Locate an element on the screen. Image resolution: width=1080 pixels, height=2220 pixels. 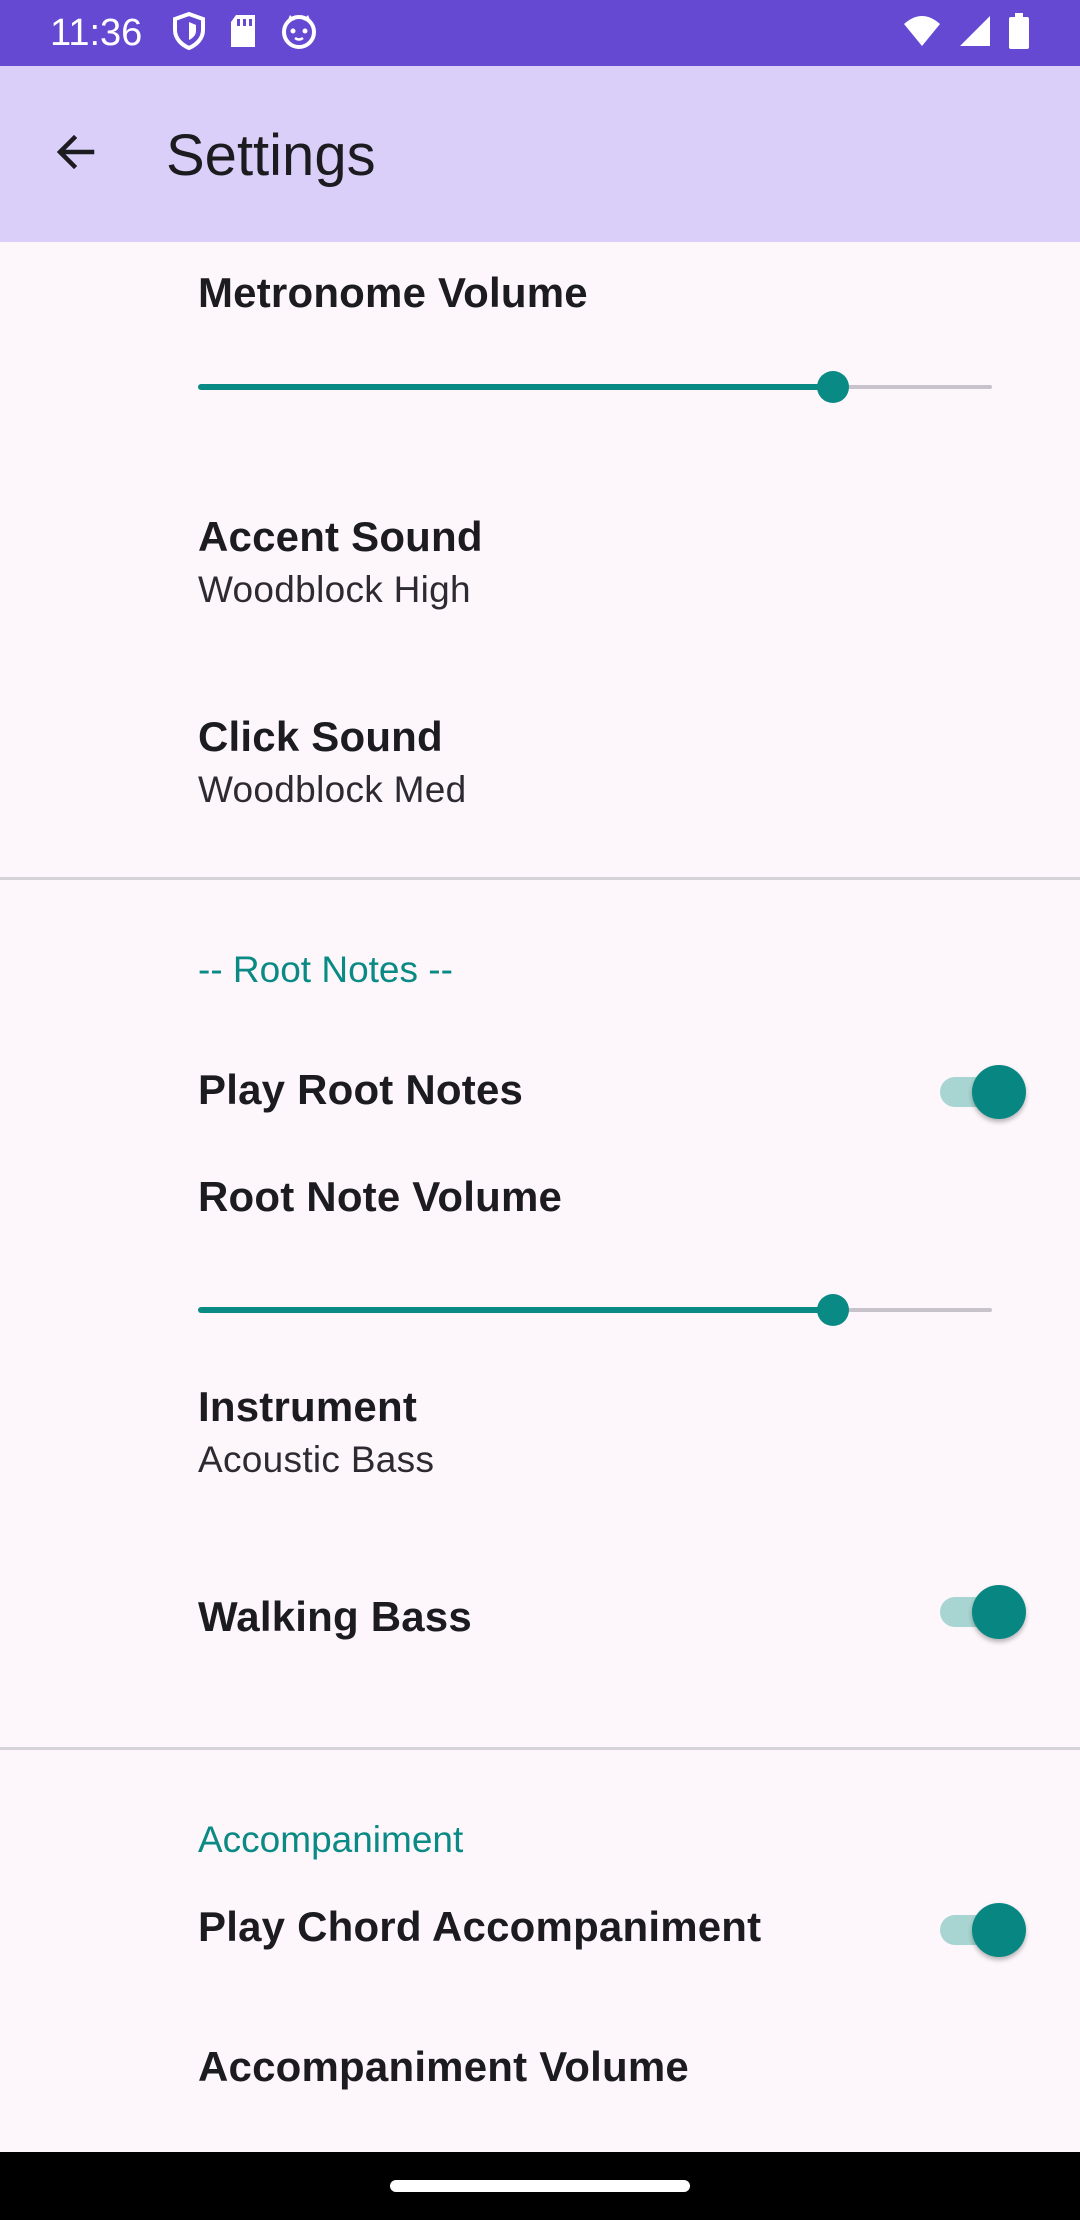
pref-title: Root Note Volume is located at coordinates (380, 1196).